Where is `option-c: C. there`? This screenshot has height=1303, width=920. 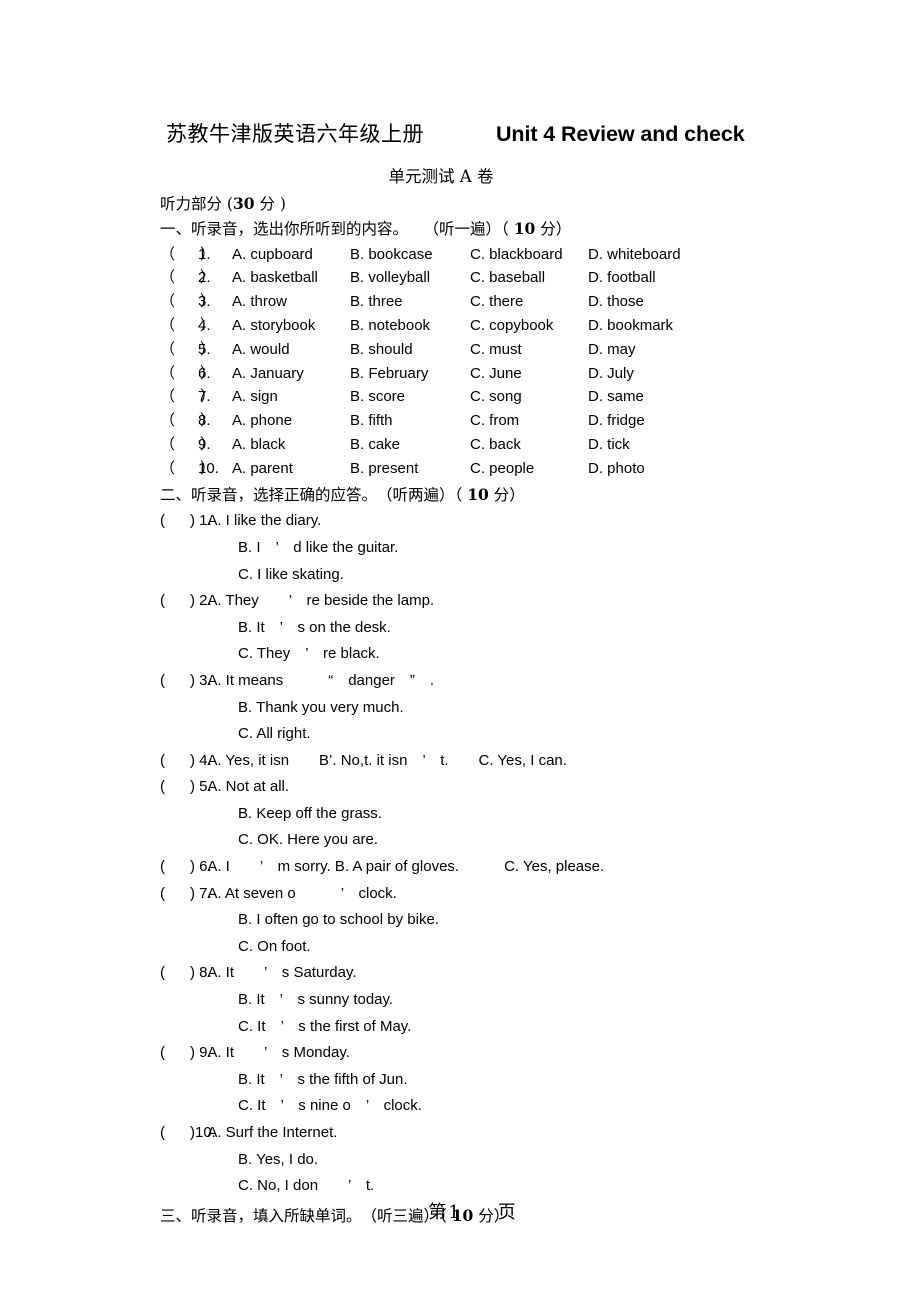 option-c: C. there is located at coordinates (529, 302).